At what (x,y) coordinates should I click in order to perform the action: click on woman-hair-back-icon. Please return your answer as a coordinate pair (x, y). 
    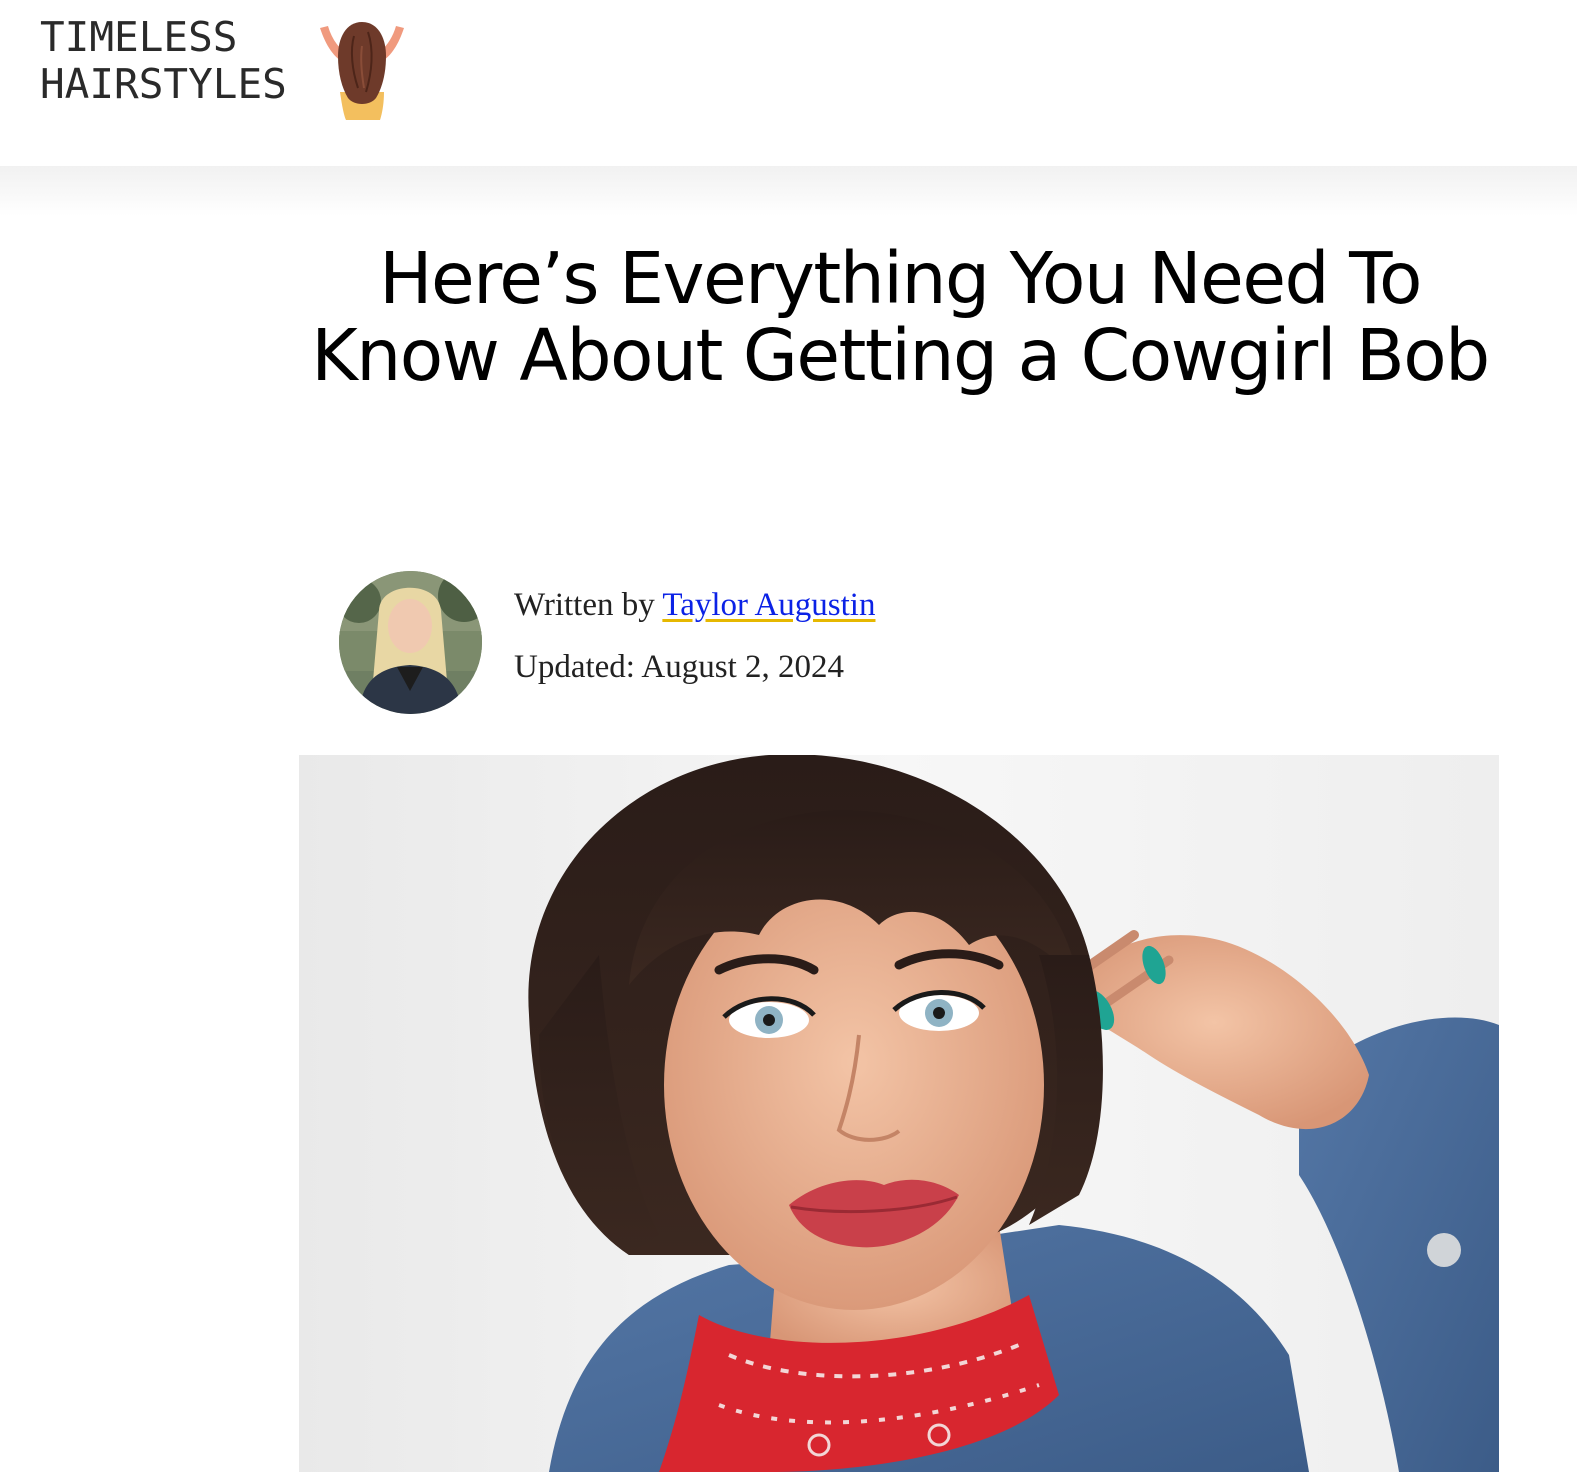
    Looking at the image, I should click on (362, 71).